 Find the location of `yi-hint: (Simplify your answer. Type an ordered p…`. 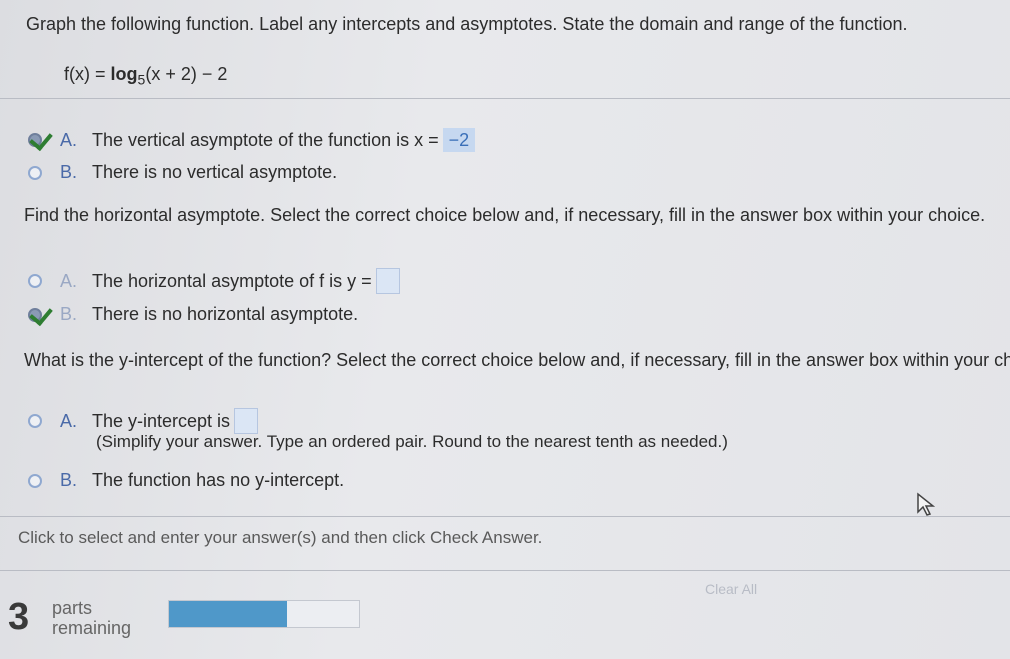

yi-hint: (Simplify your answer. Type an ordered p… is located at coordinates (412, 441).